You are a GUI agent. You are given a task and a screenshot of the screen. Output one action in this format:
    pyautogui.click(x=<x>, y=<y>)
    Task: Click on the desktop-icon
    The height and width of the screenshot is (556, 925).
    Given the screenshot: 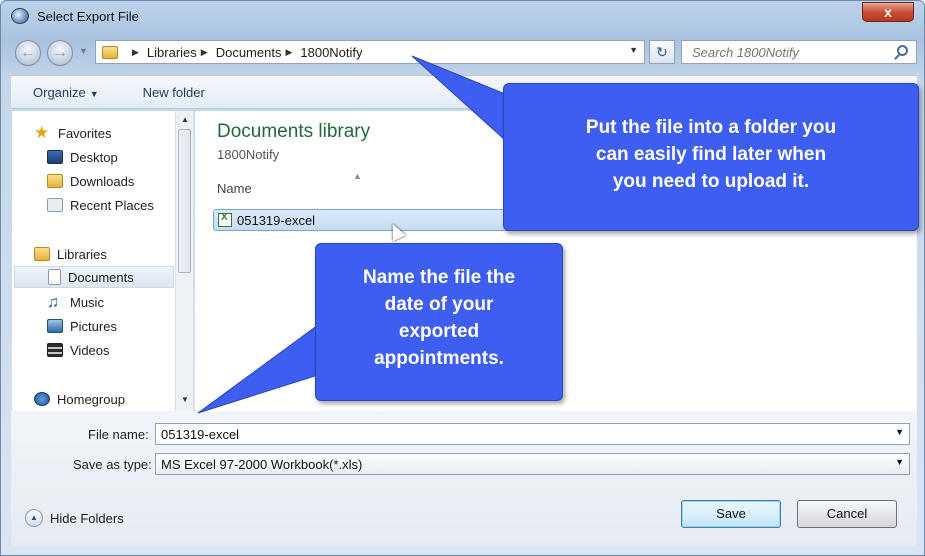 What is the action you would take?
    pyautogui.click(x=55, y=157)
    